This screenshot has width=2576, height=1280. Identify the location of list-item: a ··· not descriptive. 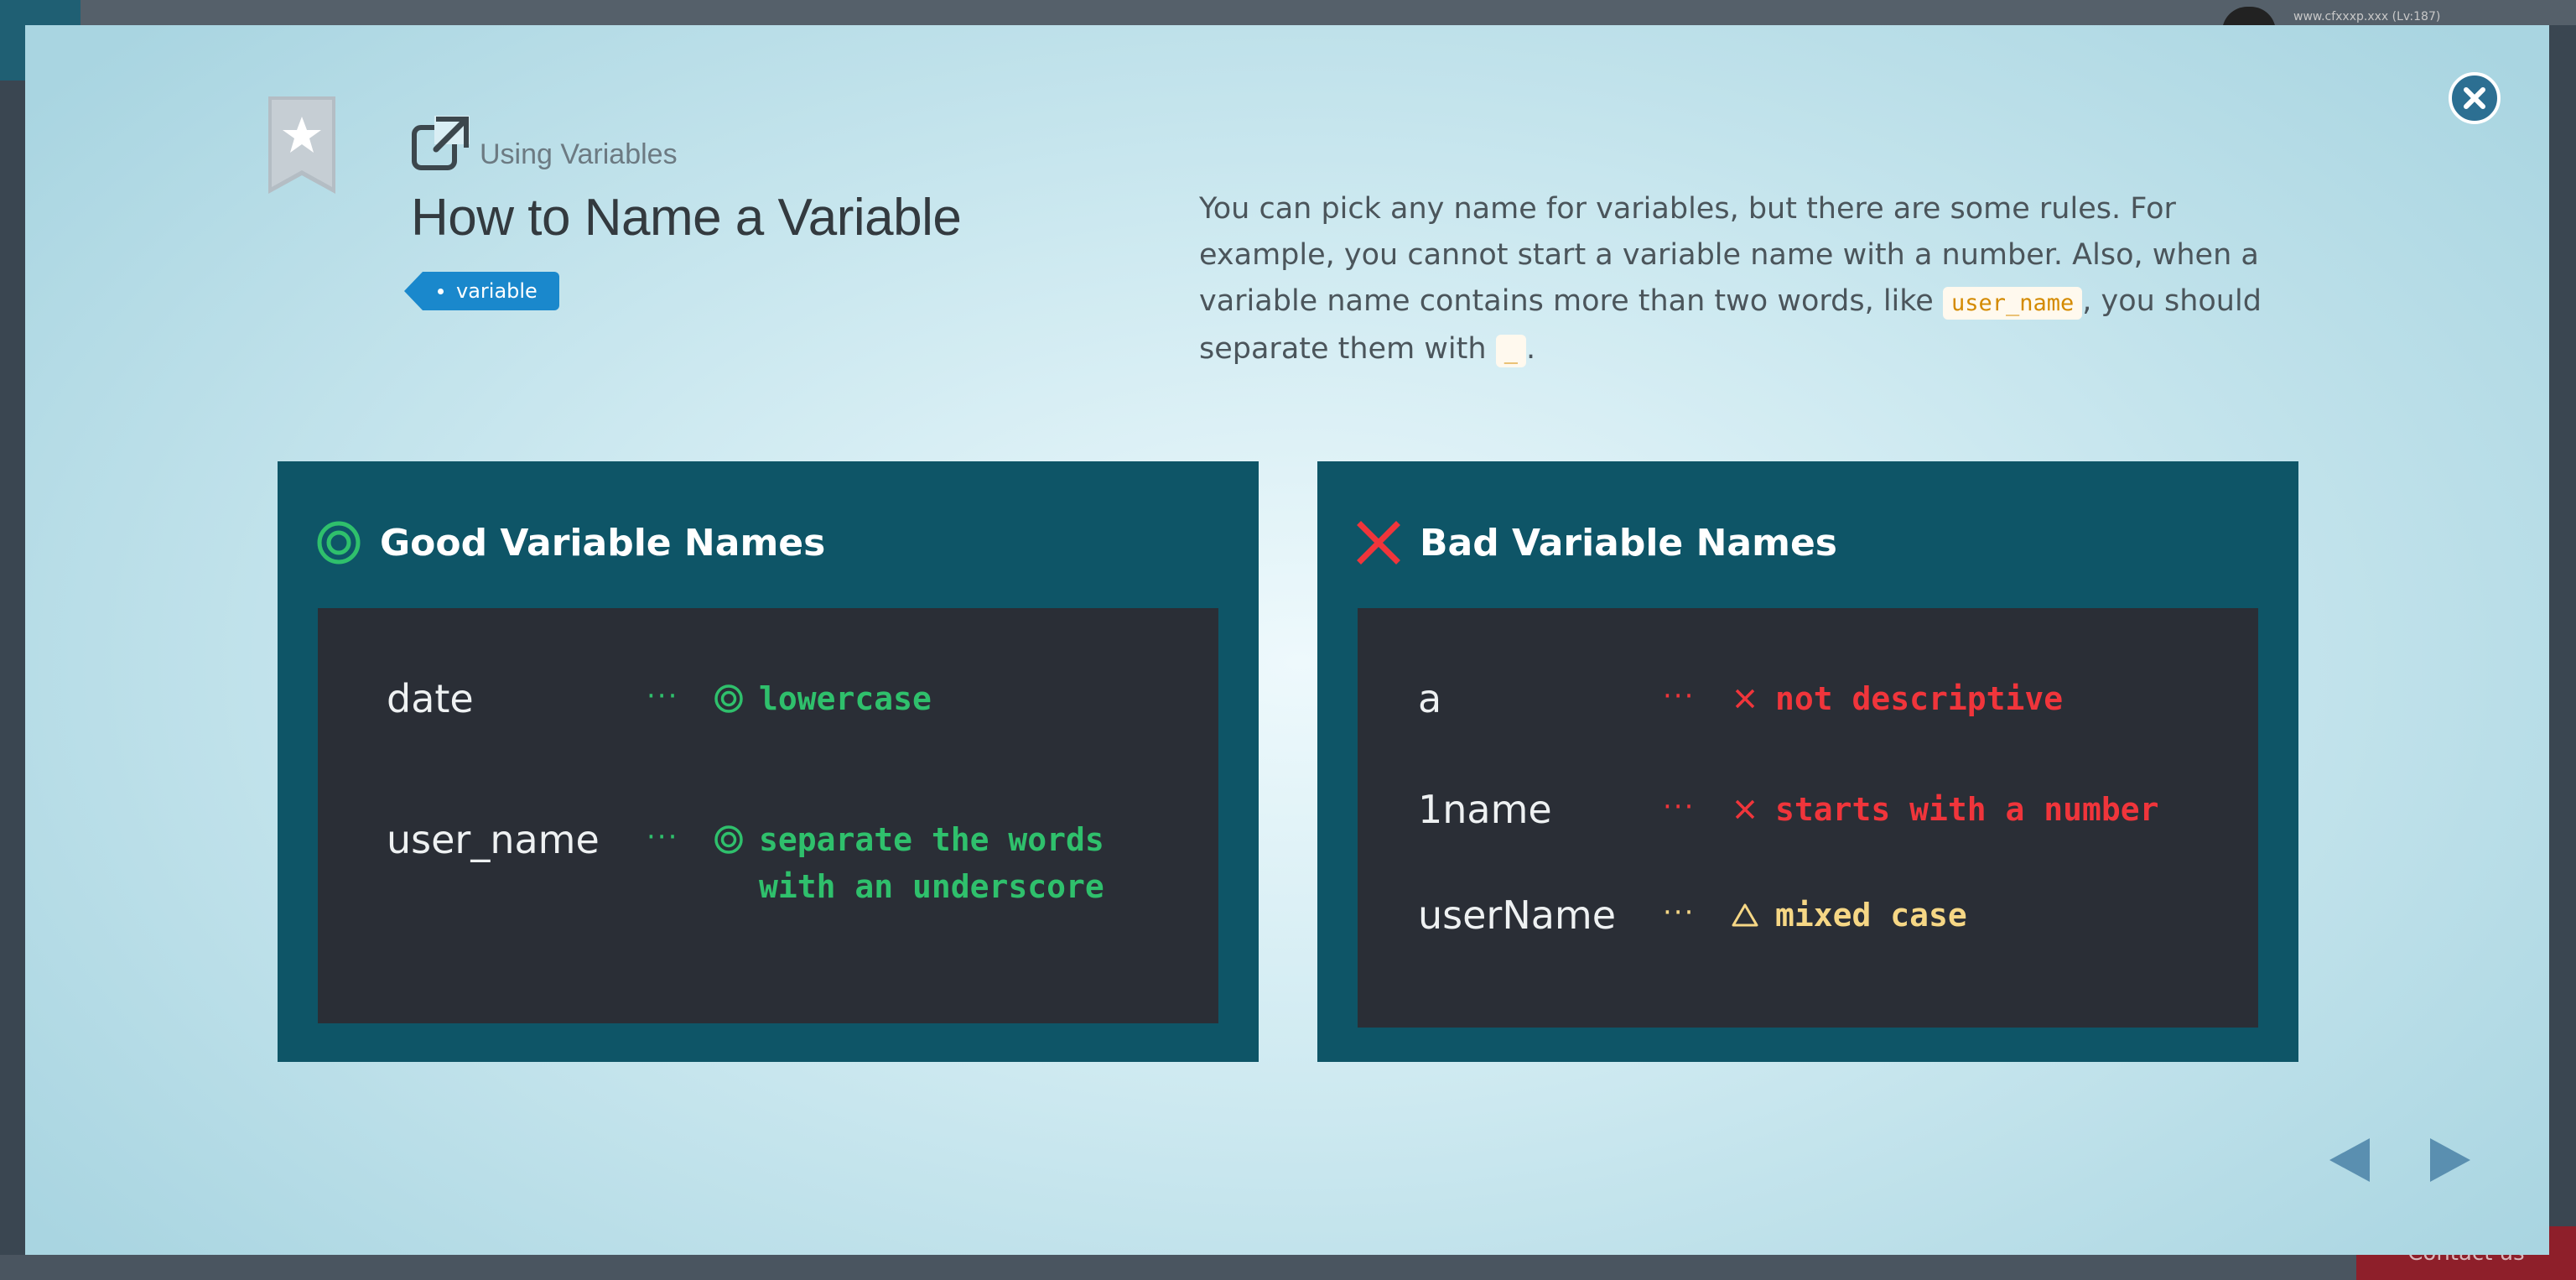
(1740, 698).